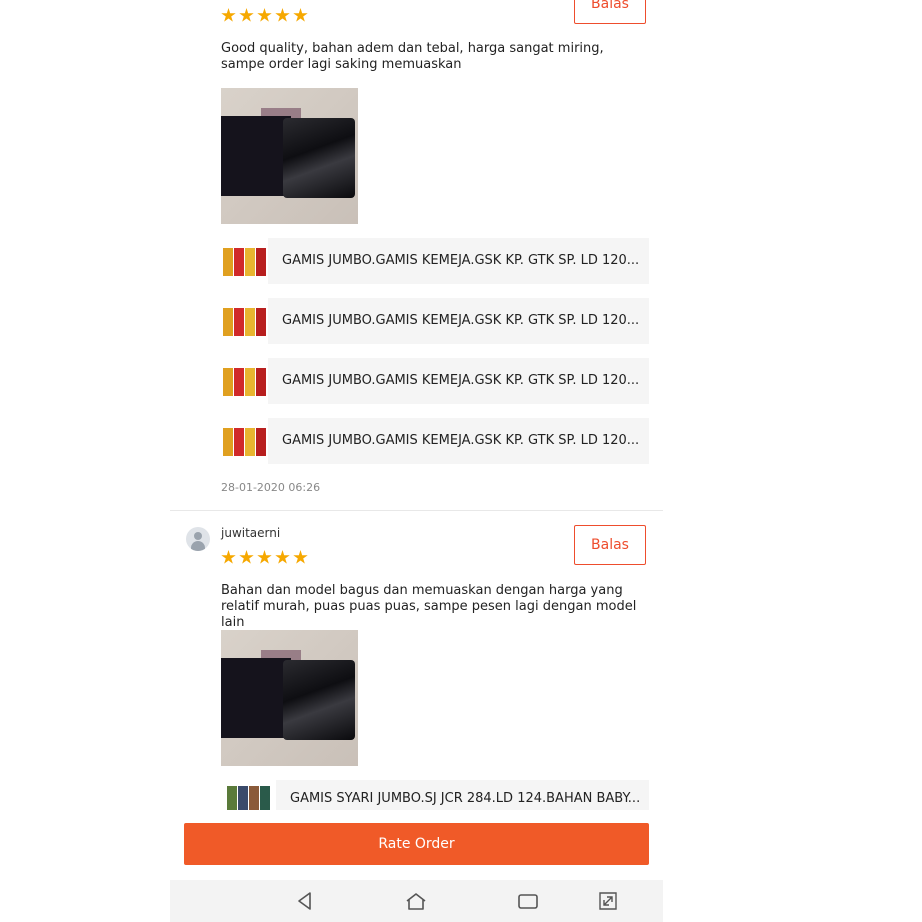 The height and width of the screenshot is (922, 922). I want to click on rate-order-button: Rate Order, so click(416, 844).